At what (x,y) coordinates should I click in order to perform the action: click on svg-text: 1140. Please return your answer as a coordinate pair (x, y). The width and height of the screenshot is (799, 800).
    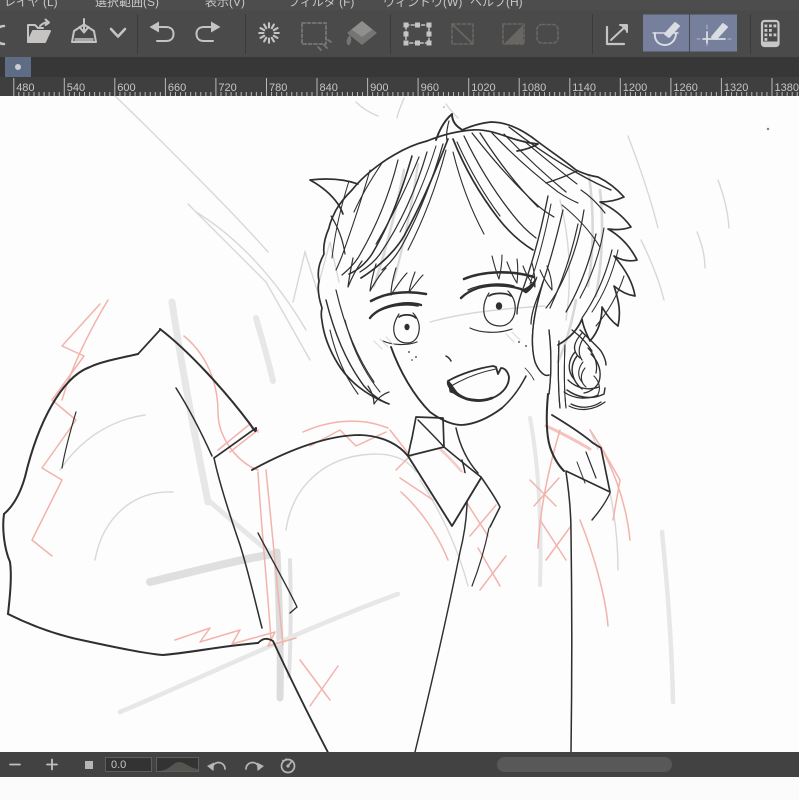
    Looking at the image, I should click on (584, 88).